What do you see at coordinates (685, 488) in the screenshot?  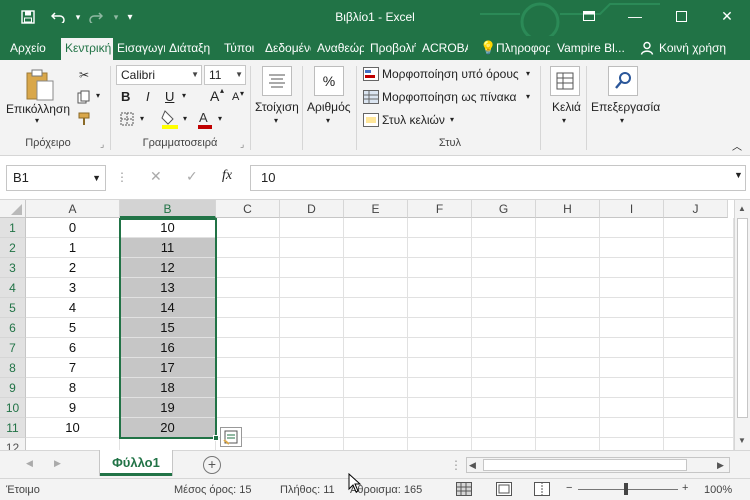 I see `zoom-in-icon: +` at bounding box center [685, 488].